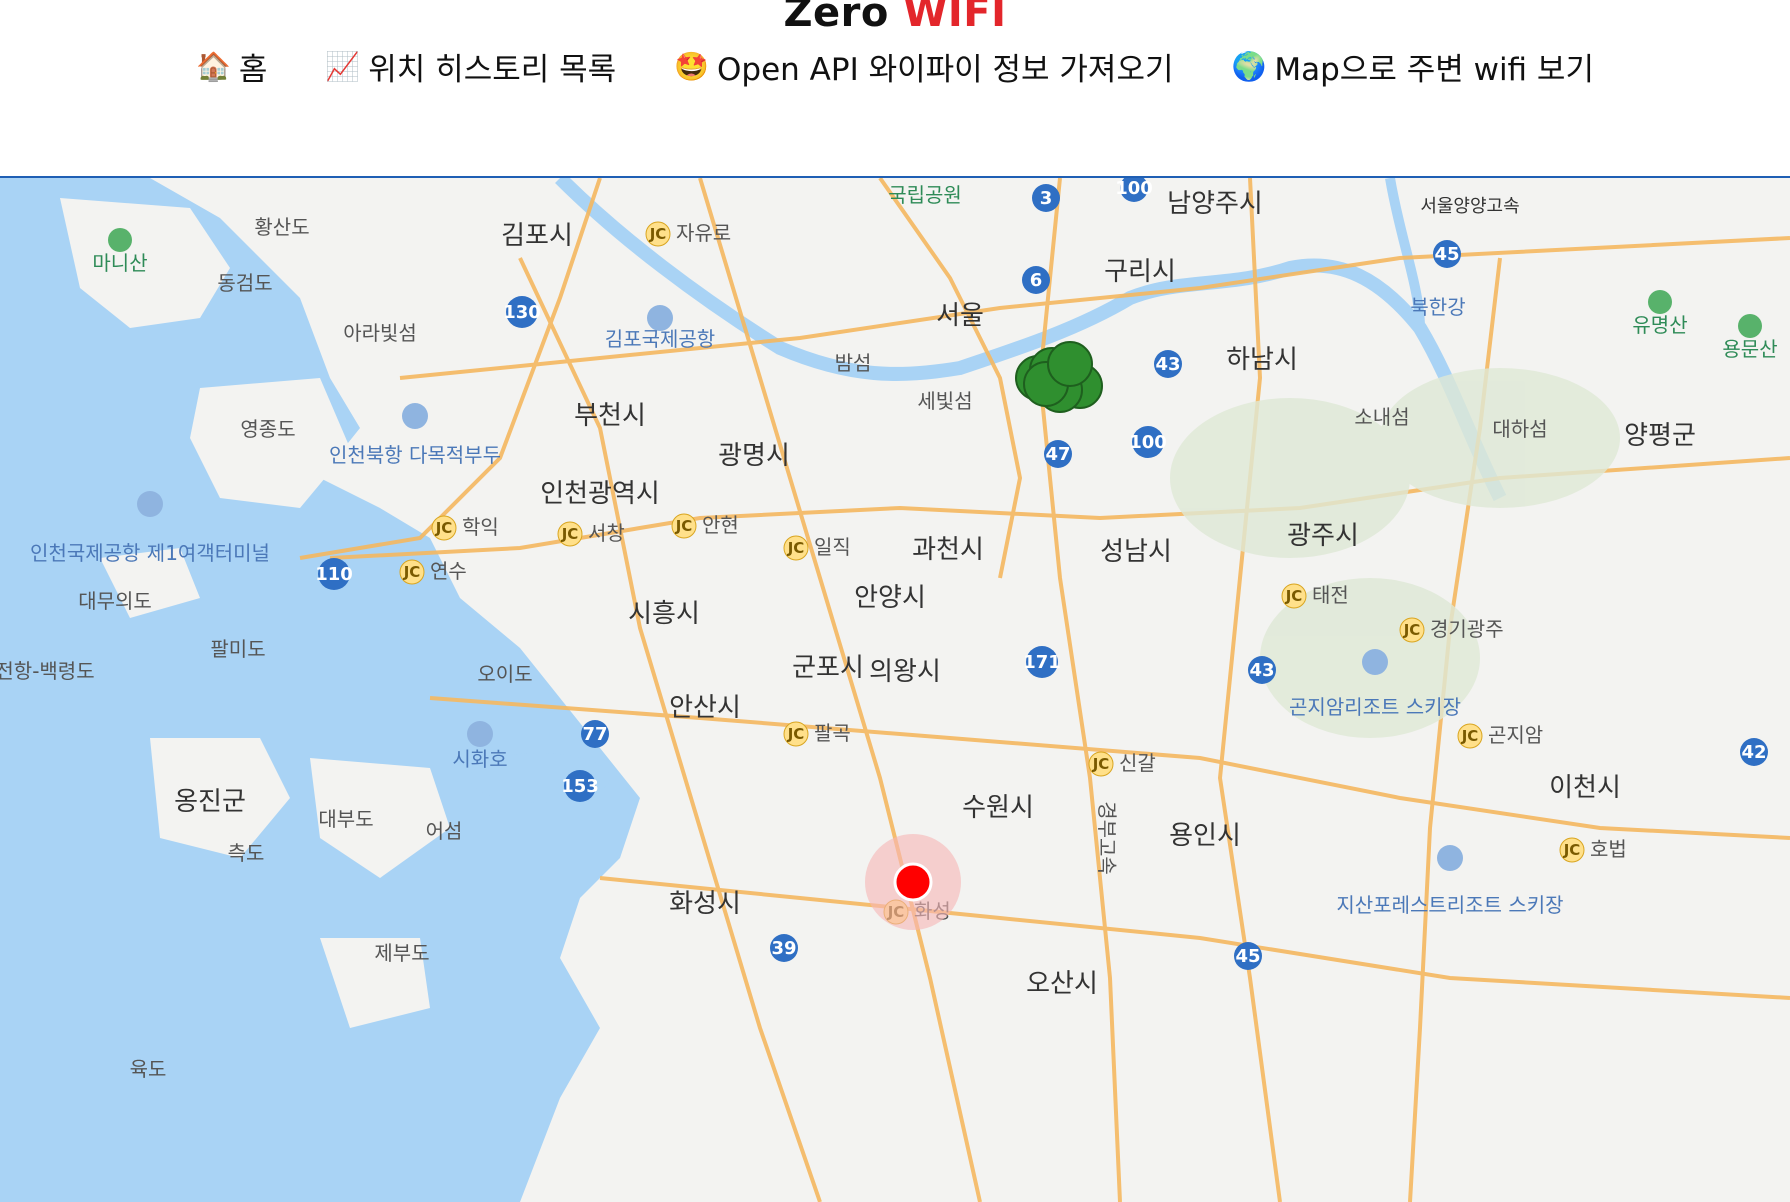  What do you see at coordinates (705, 904) in the screenshot?
I see `label-hwaseong: 화성시` at bounding box center [705, 904].